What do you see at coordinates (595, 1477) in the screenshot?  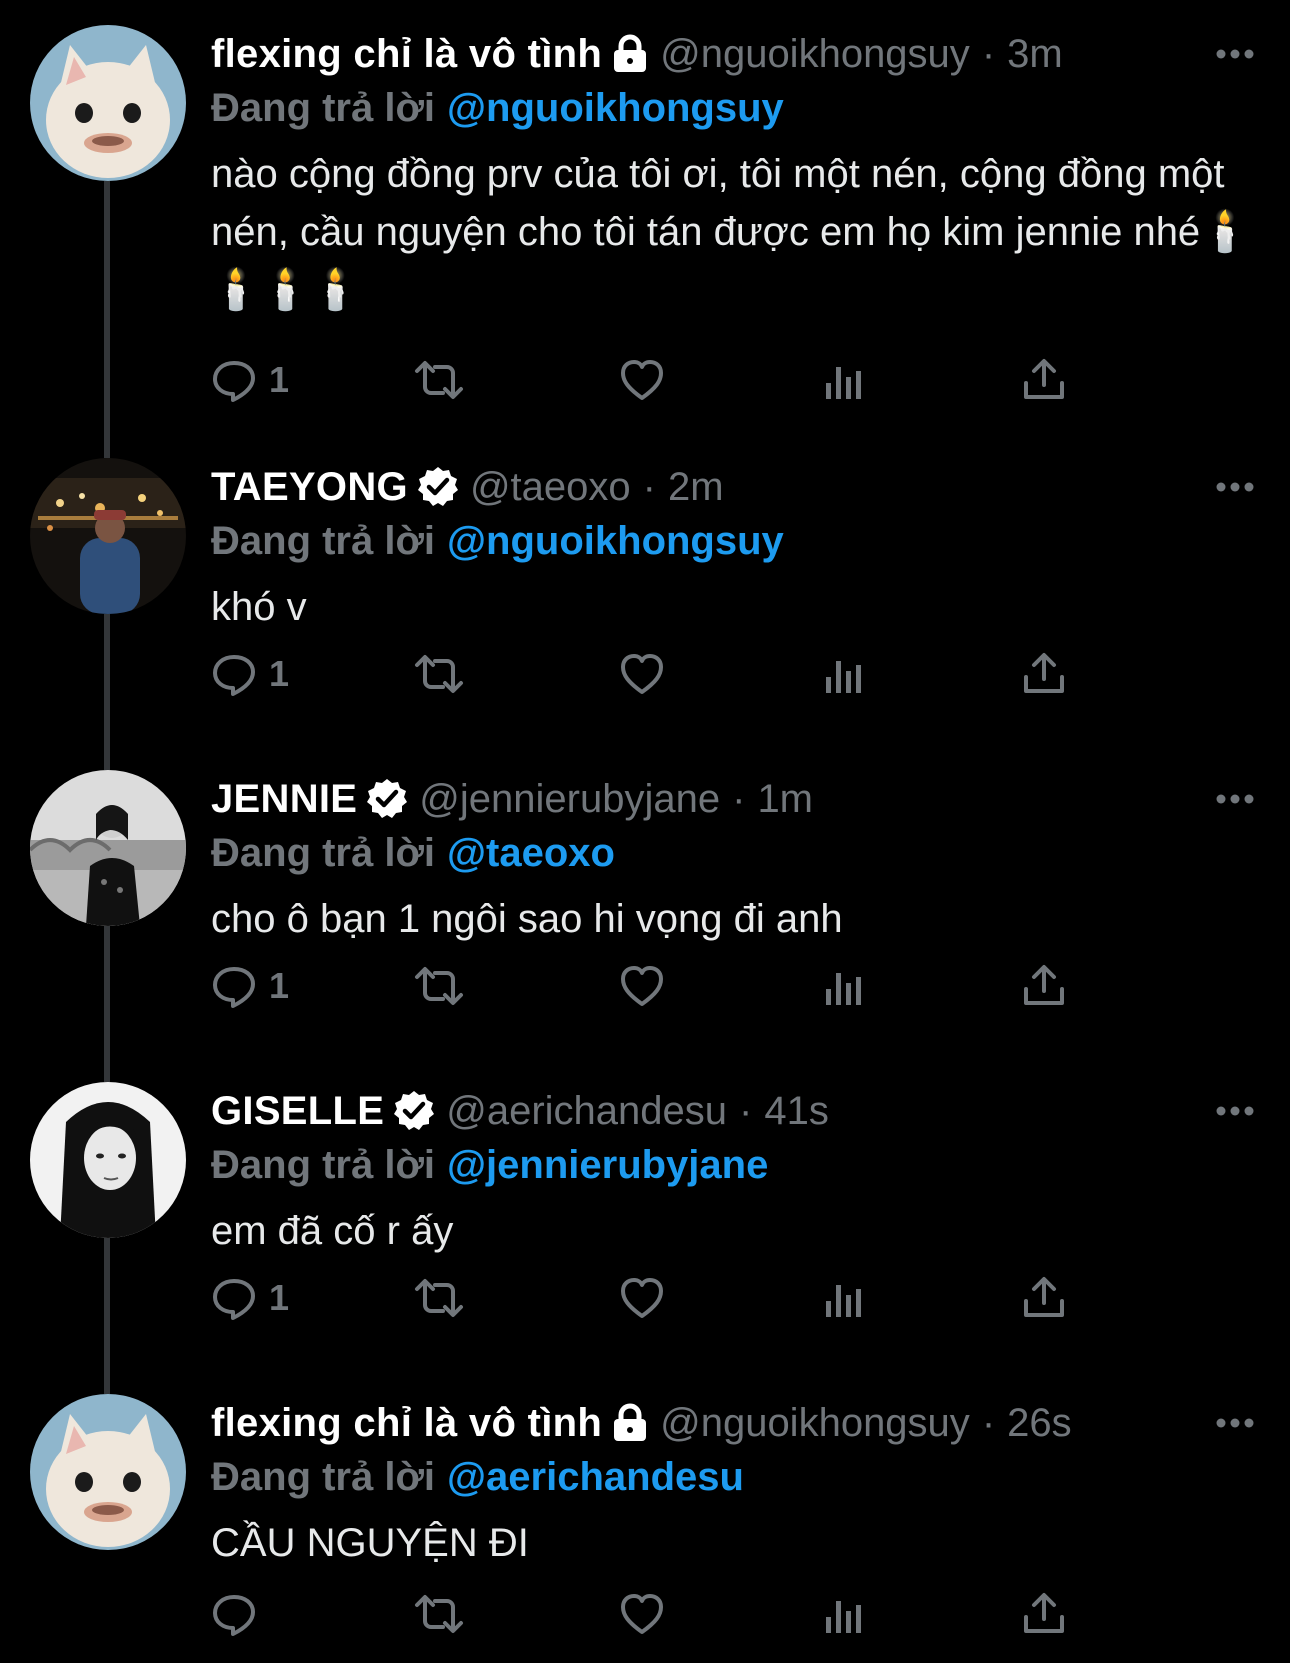 I see `replying-to-handle: @aerichandesu` at bounding box center [595, 1477].